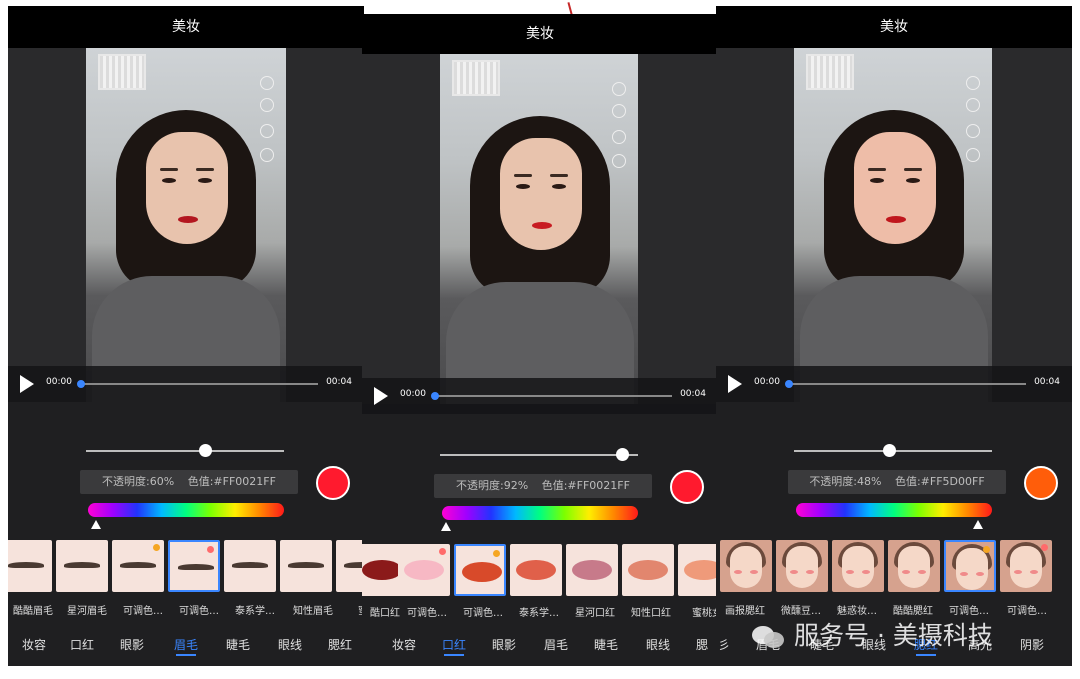 The height and width of the screenshot is (679, 1080). What do you see at coordinates (382, 570) in the screenshot?
I see `lipstick-icon` at bounding box center [382, 570].